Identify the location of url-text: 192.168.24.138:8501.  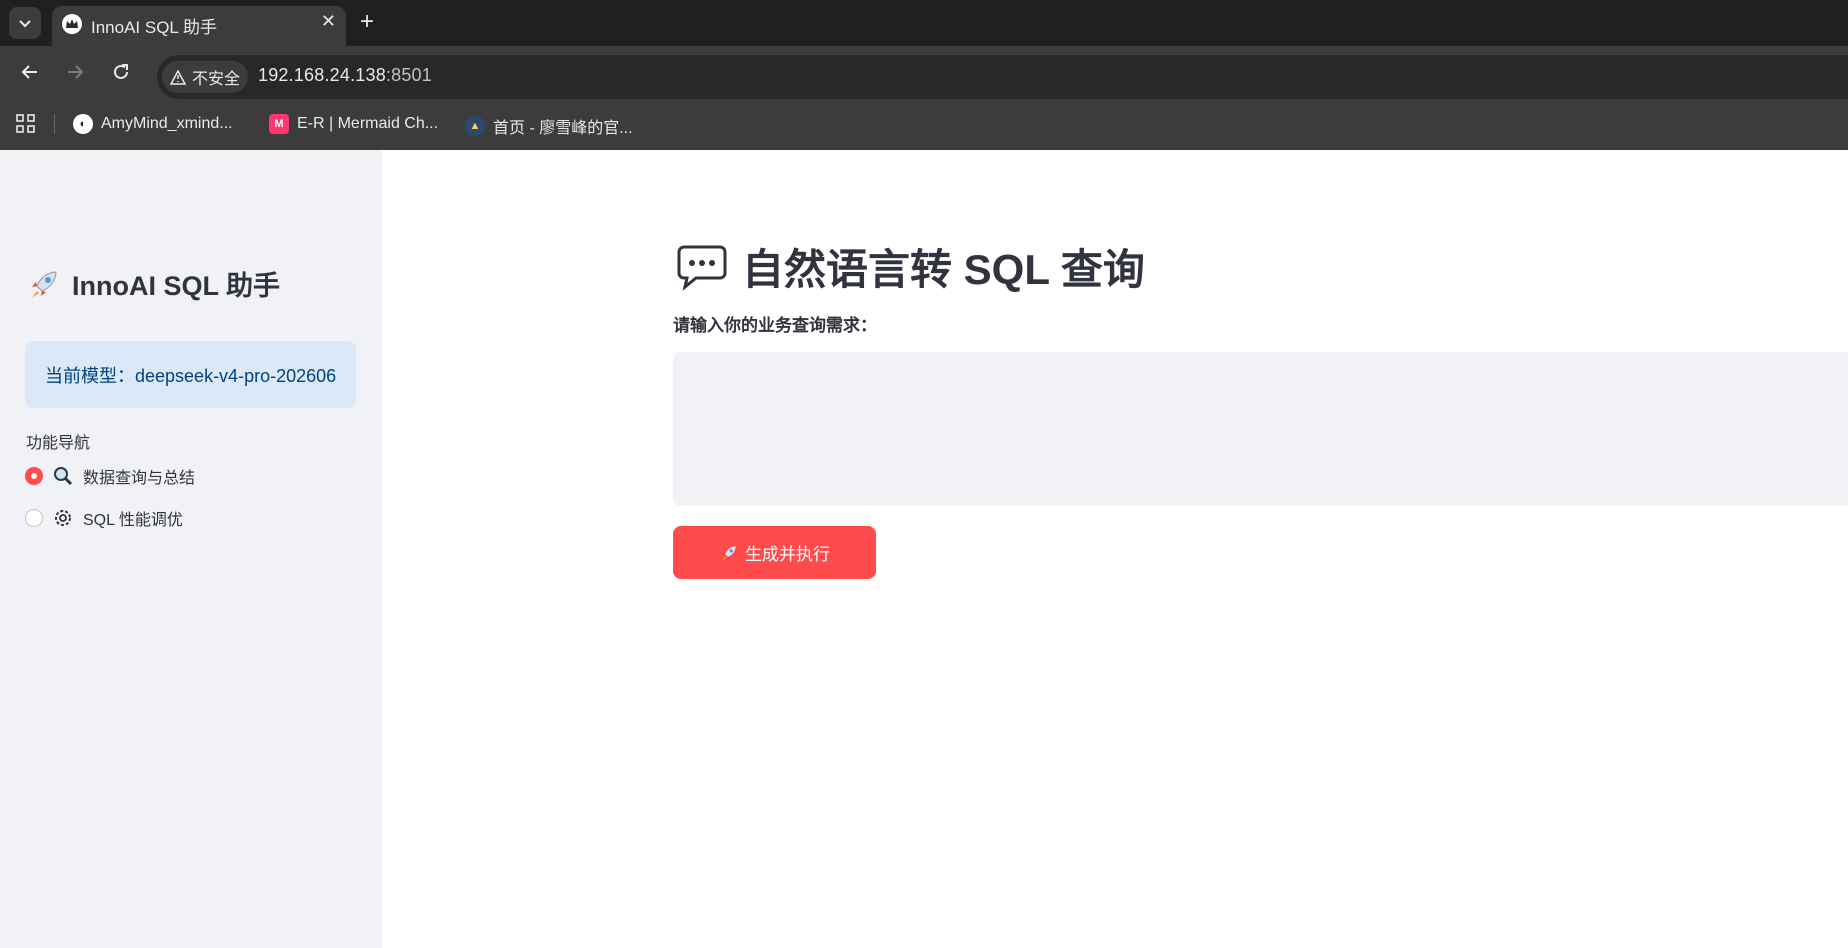
(345, 75).